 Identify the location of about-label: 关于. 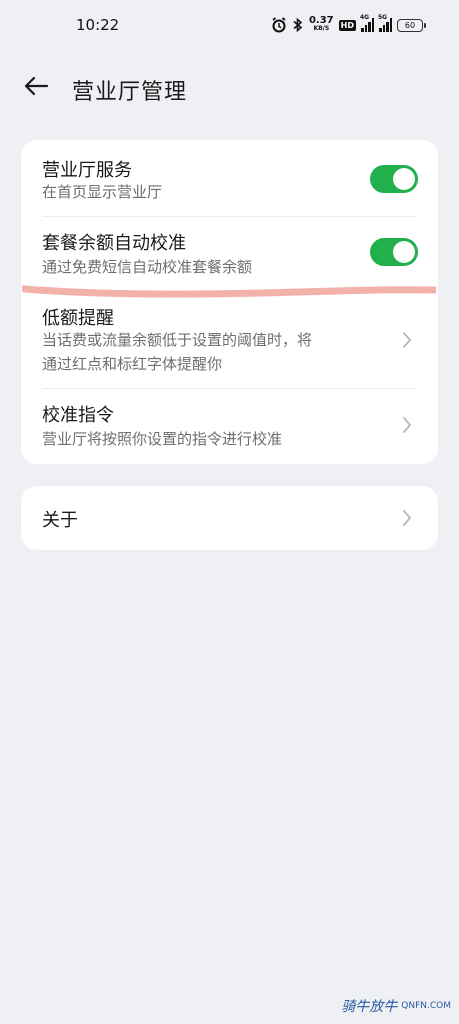
(60, 520).